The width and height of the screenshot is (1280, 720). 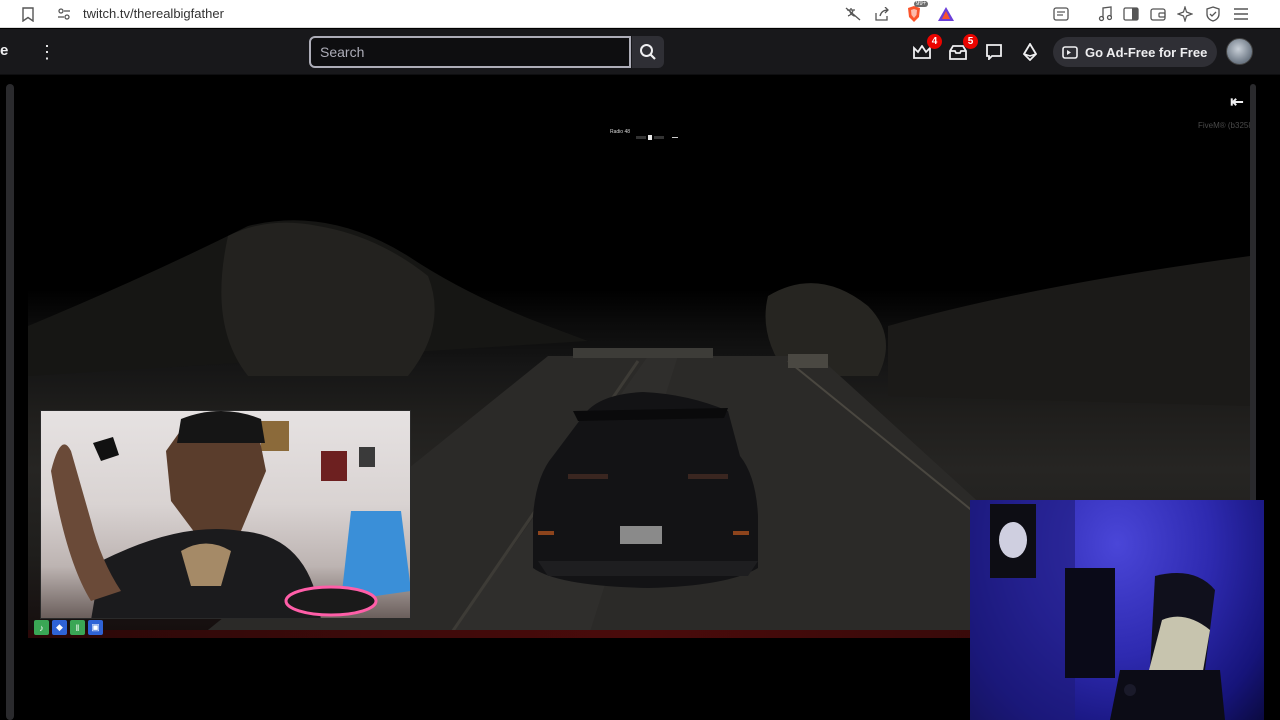 I want to click on translate-off-icon, so click(x=853, y=14).